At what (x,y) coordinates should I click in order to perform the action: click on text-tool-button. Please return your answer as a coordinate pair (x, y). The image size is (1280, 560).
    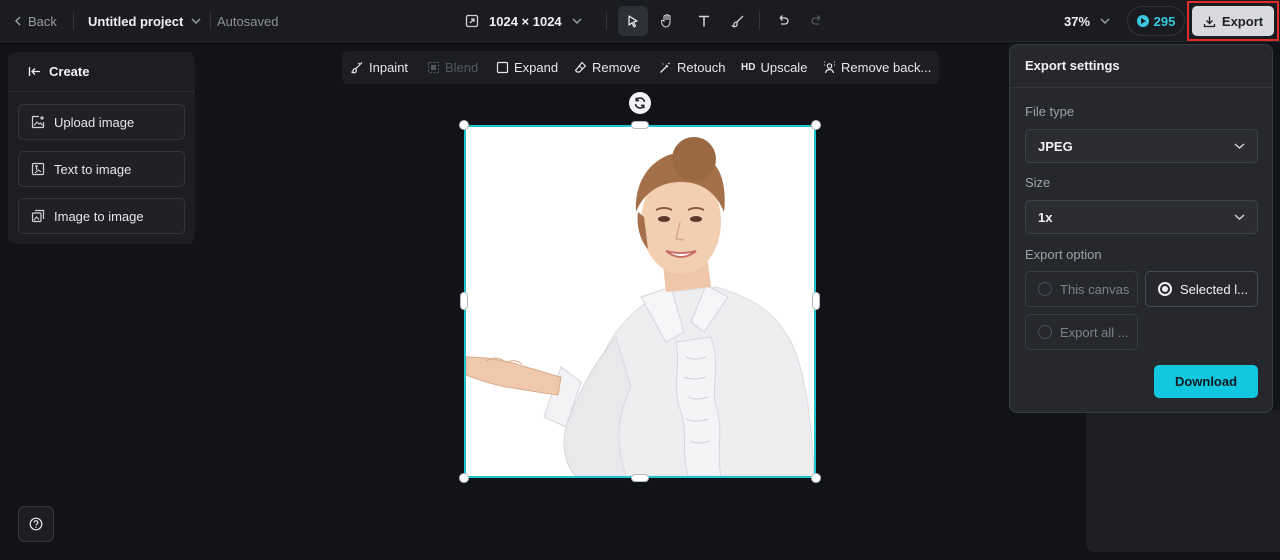
    Looking at the image, I should click on (704, 21).